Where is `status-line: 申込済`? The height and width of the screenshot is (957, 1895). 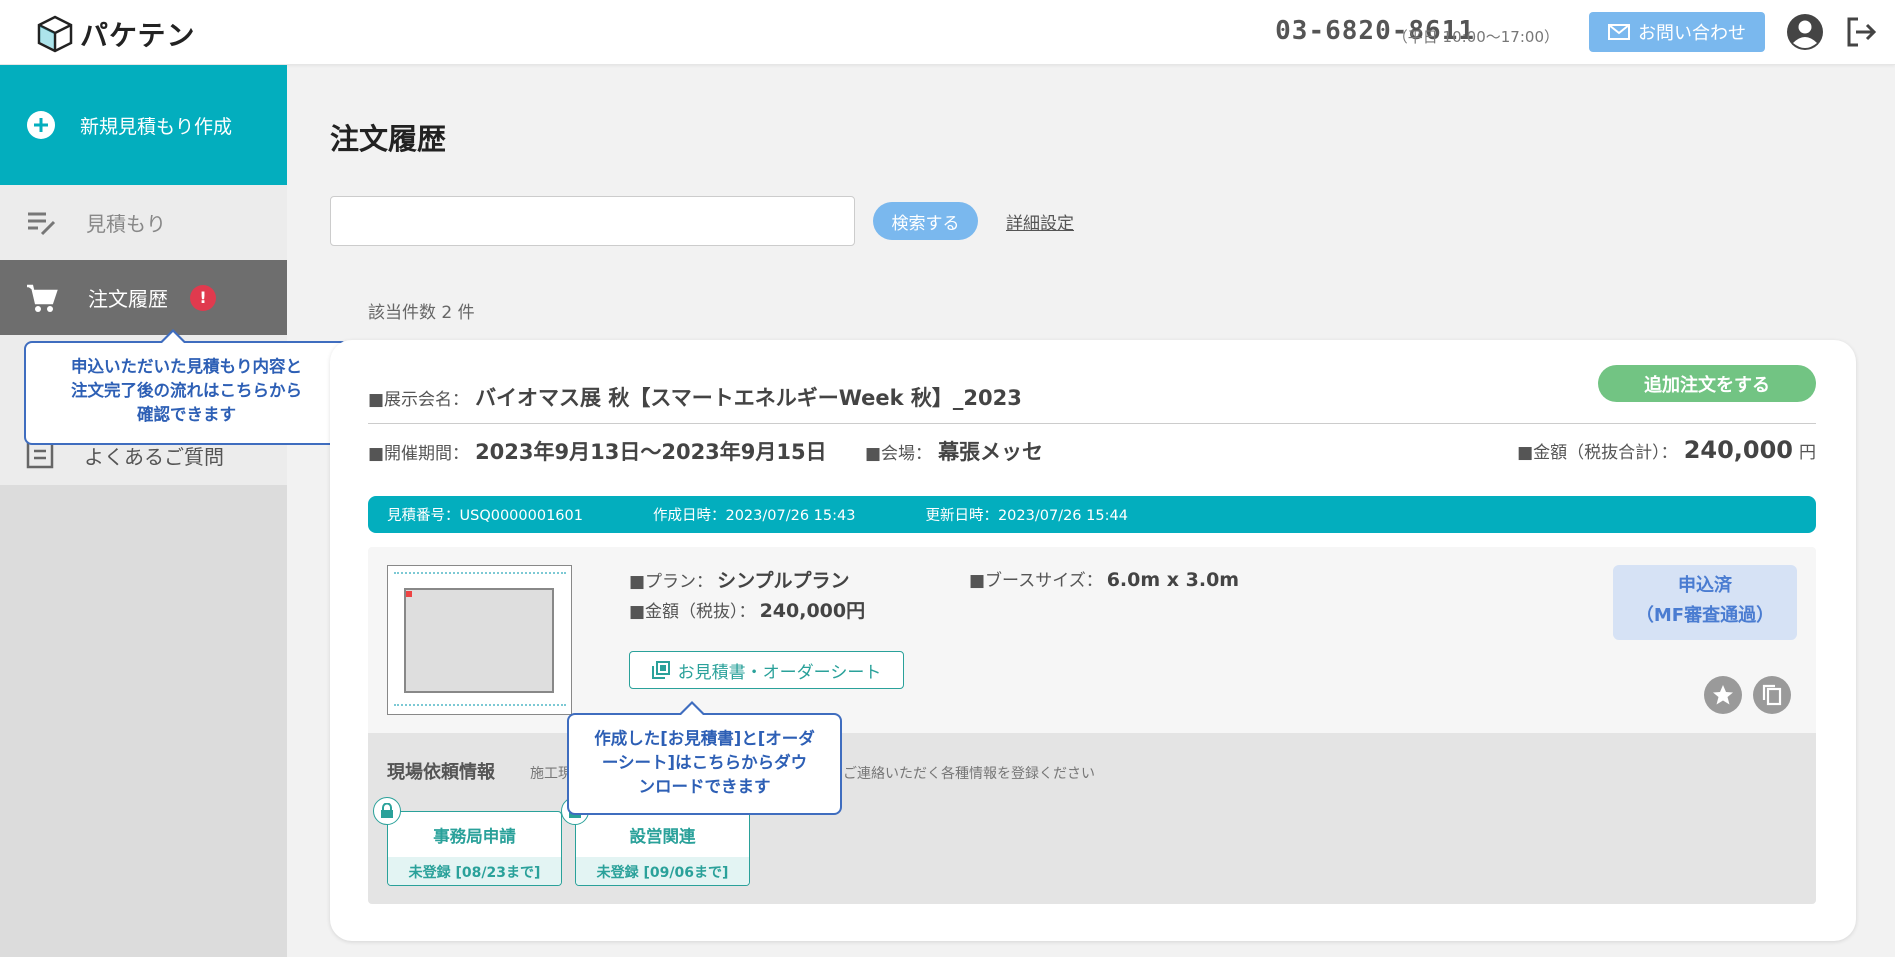
status-line: 申込済 is located at coordinates (1705, 585).